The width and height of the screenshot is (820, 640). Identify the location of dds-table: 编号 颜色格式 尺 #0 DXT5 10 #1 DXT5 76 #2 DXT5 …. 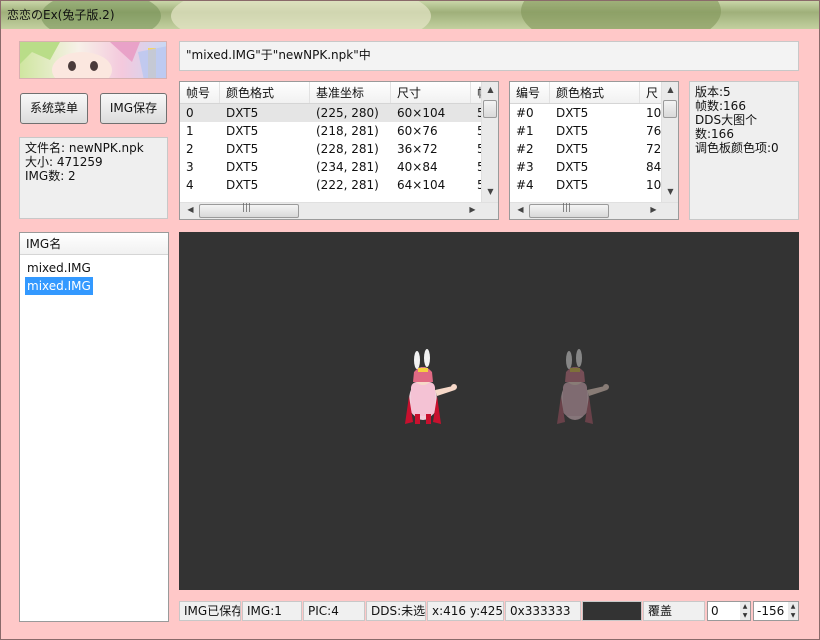
(594, 150).